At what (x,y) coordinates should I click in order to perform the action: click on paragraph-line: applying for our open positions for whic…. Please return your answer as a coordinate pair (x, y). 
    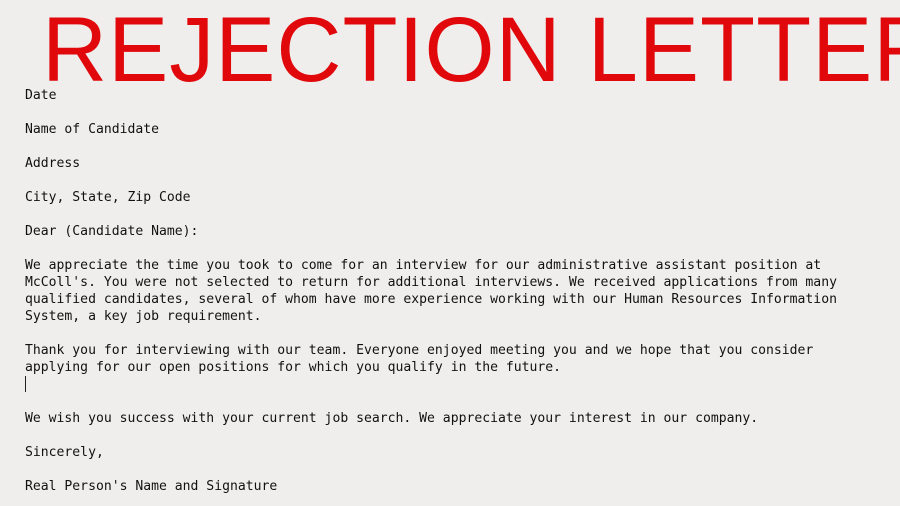
    Looking at the image, I should click on (293, 367).